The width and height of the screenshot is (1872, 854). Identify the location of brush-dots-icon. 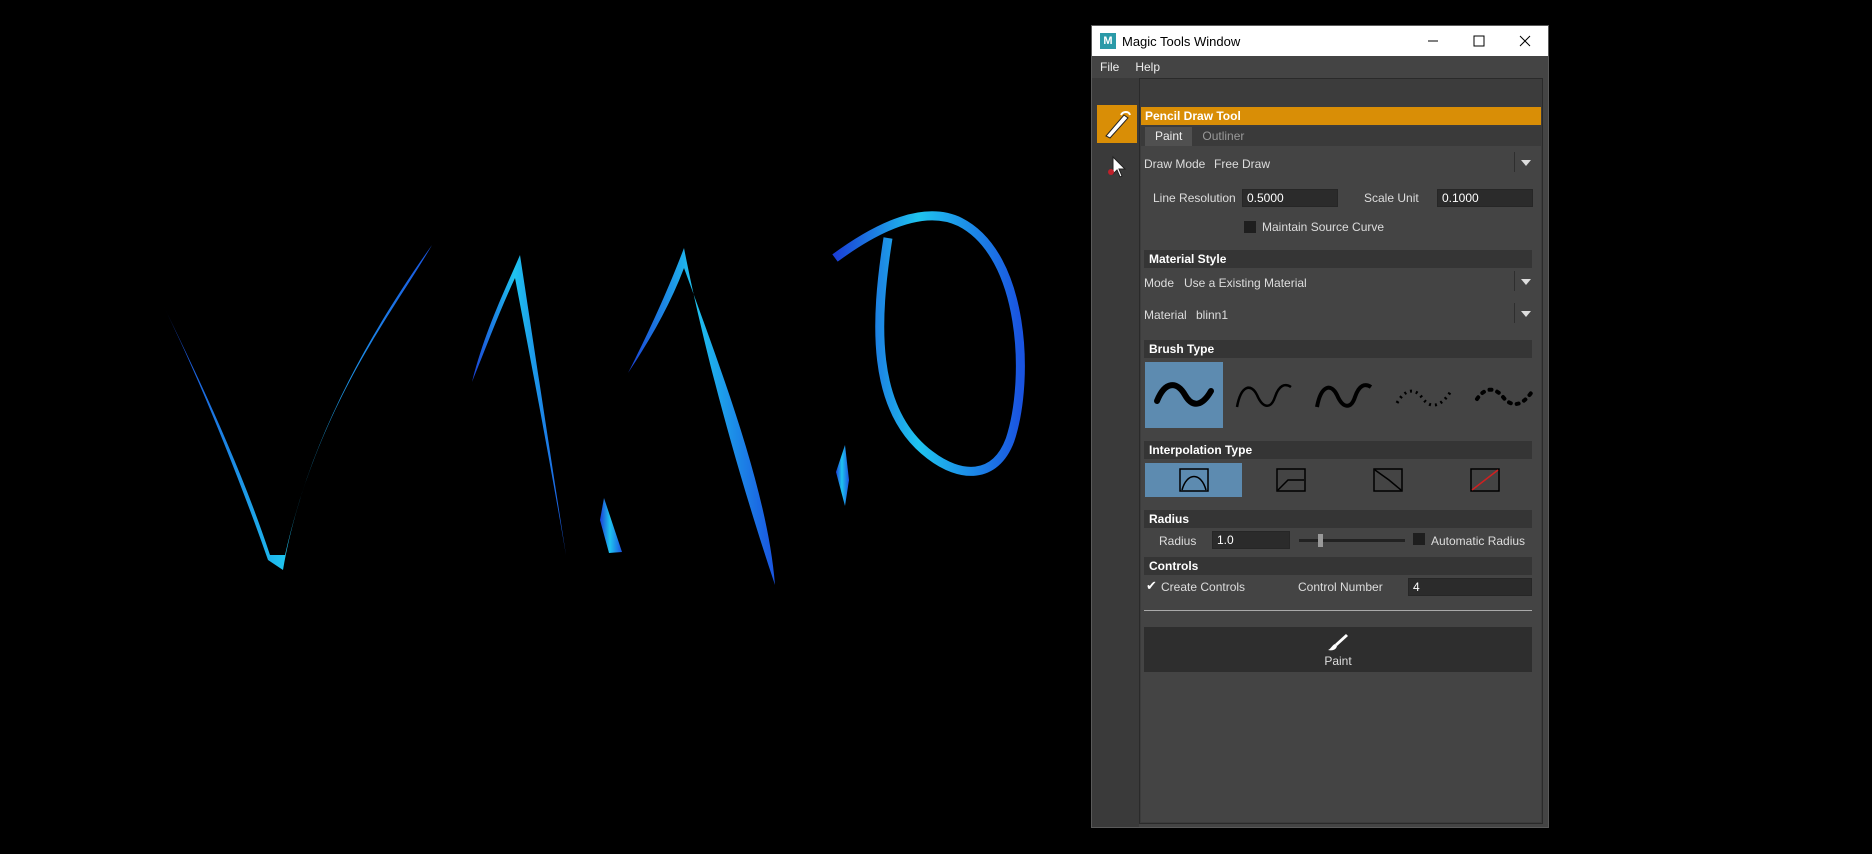
(1504, 396).